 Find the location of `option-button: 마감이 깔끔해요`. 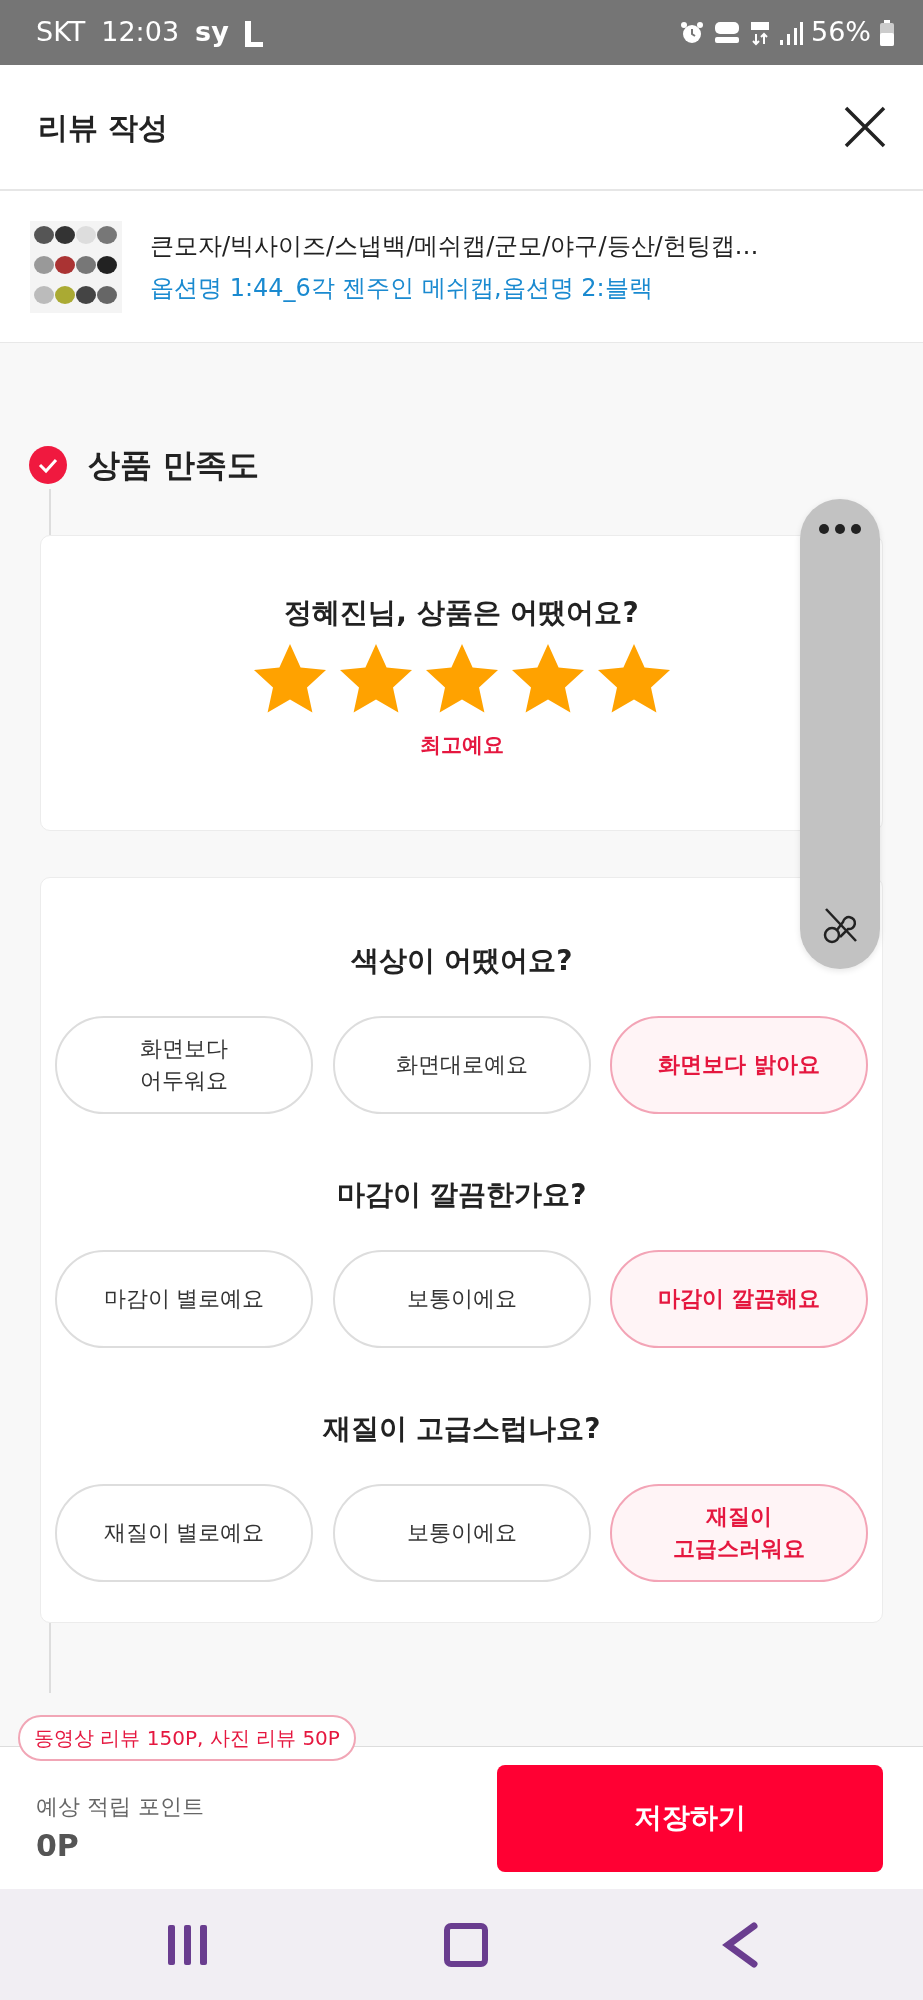

option-button: 마감이 깔끔해요 is located at coordinates (739, 1299).